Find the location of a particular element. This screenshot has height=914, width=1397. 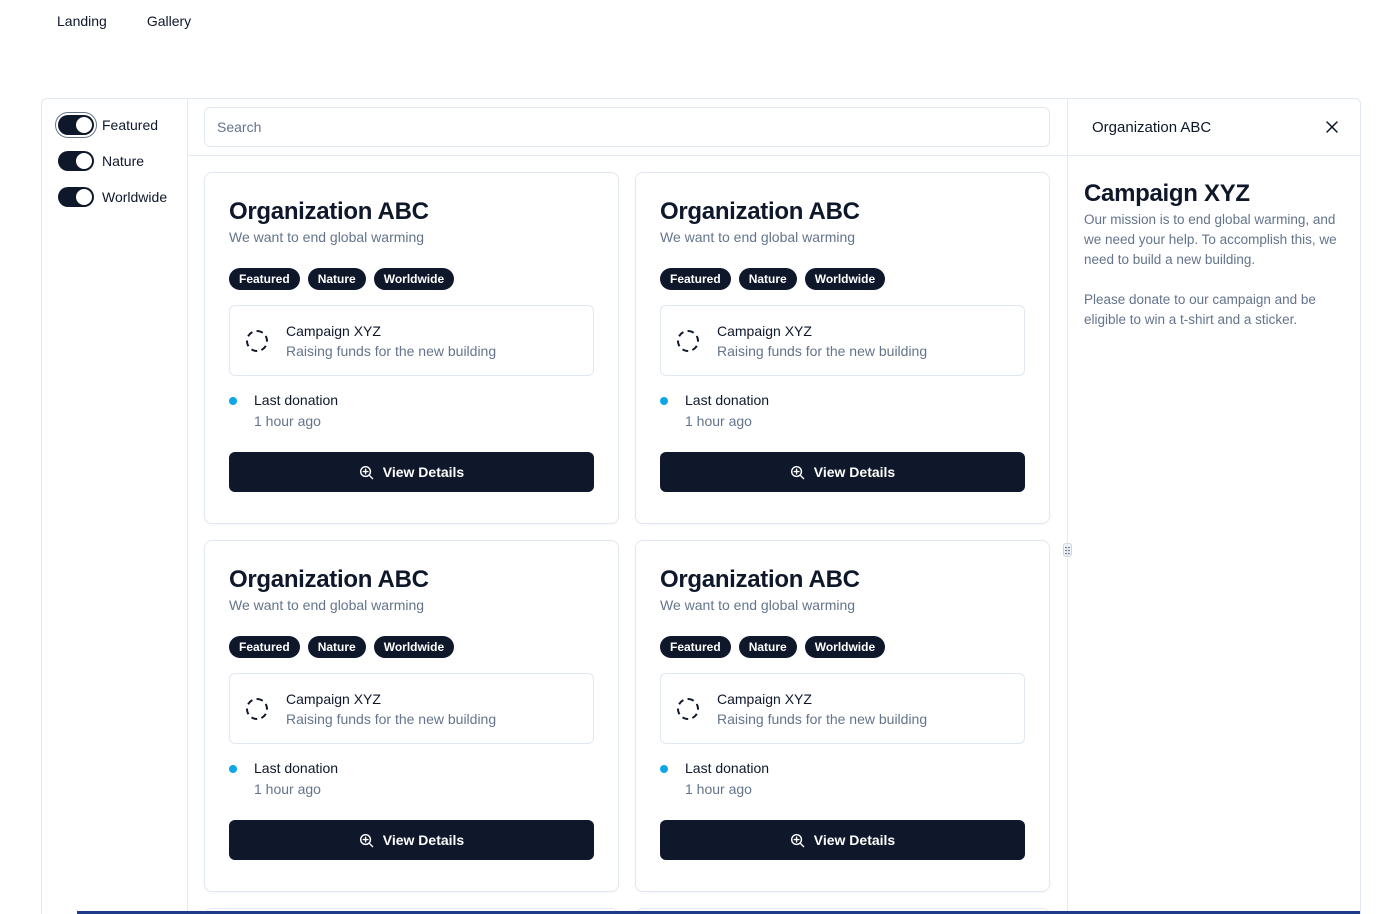

worldwide-toggle is located at coordinates (76, 197).